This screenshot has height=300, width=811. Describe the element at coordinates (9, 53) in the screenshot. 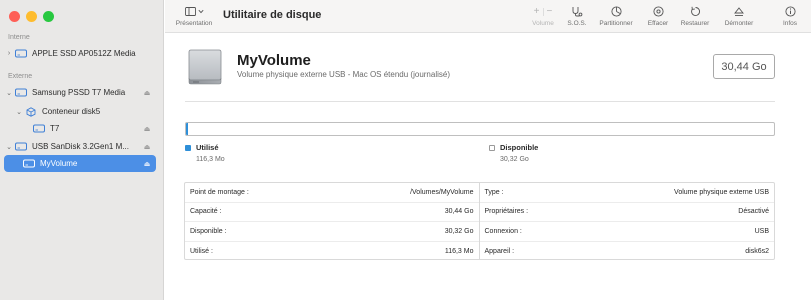

I see `chevron-right-icon: ›` at that location.